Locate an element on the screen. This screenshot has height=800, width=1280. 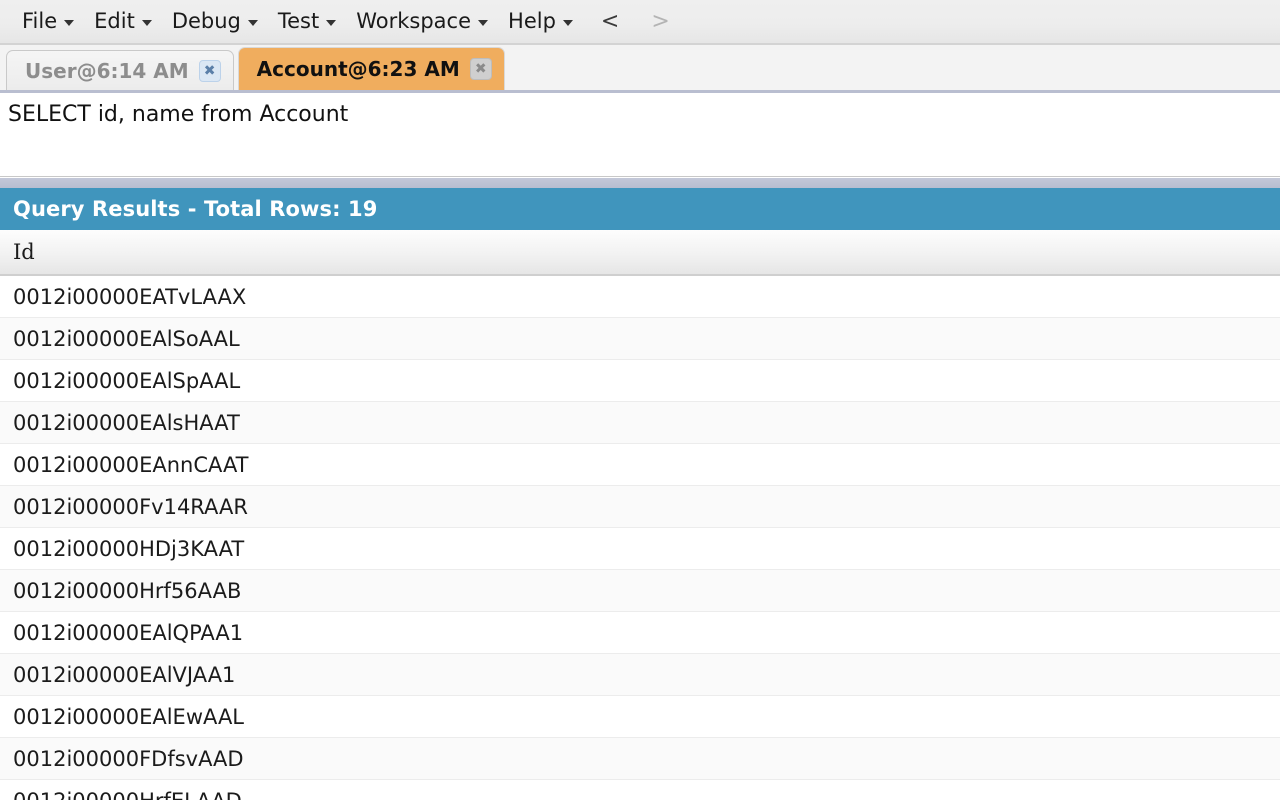
results-column-header-row: Id is located at coordinates (640, 253).